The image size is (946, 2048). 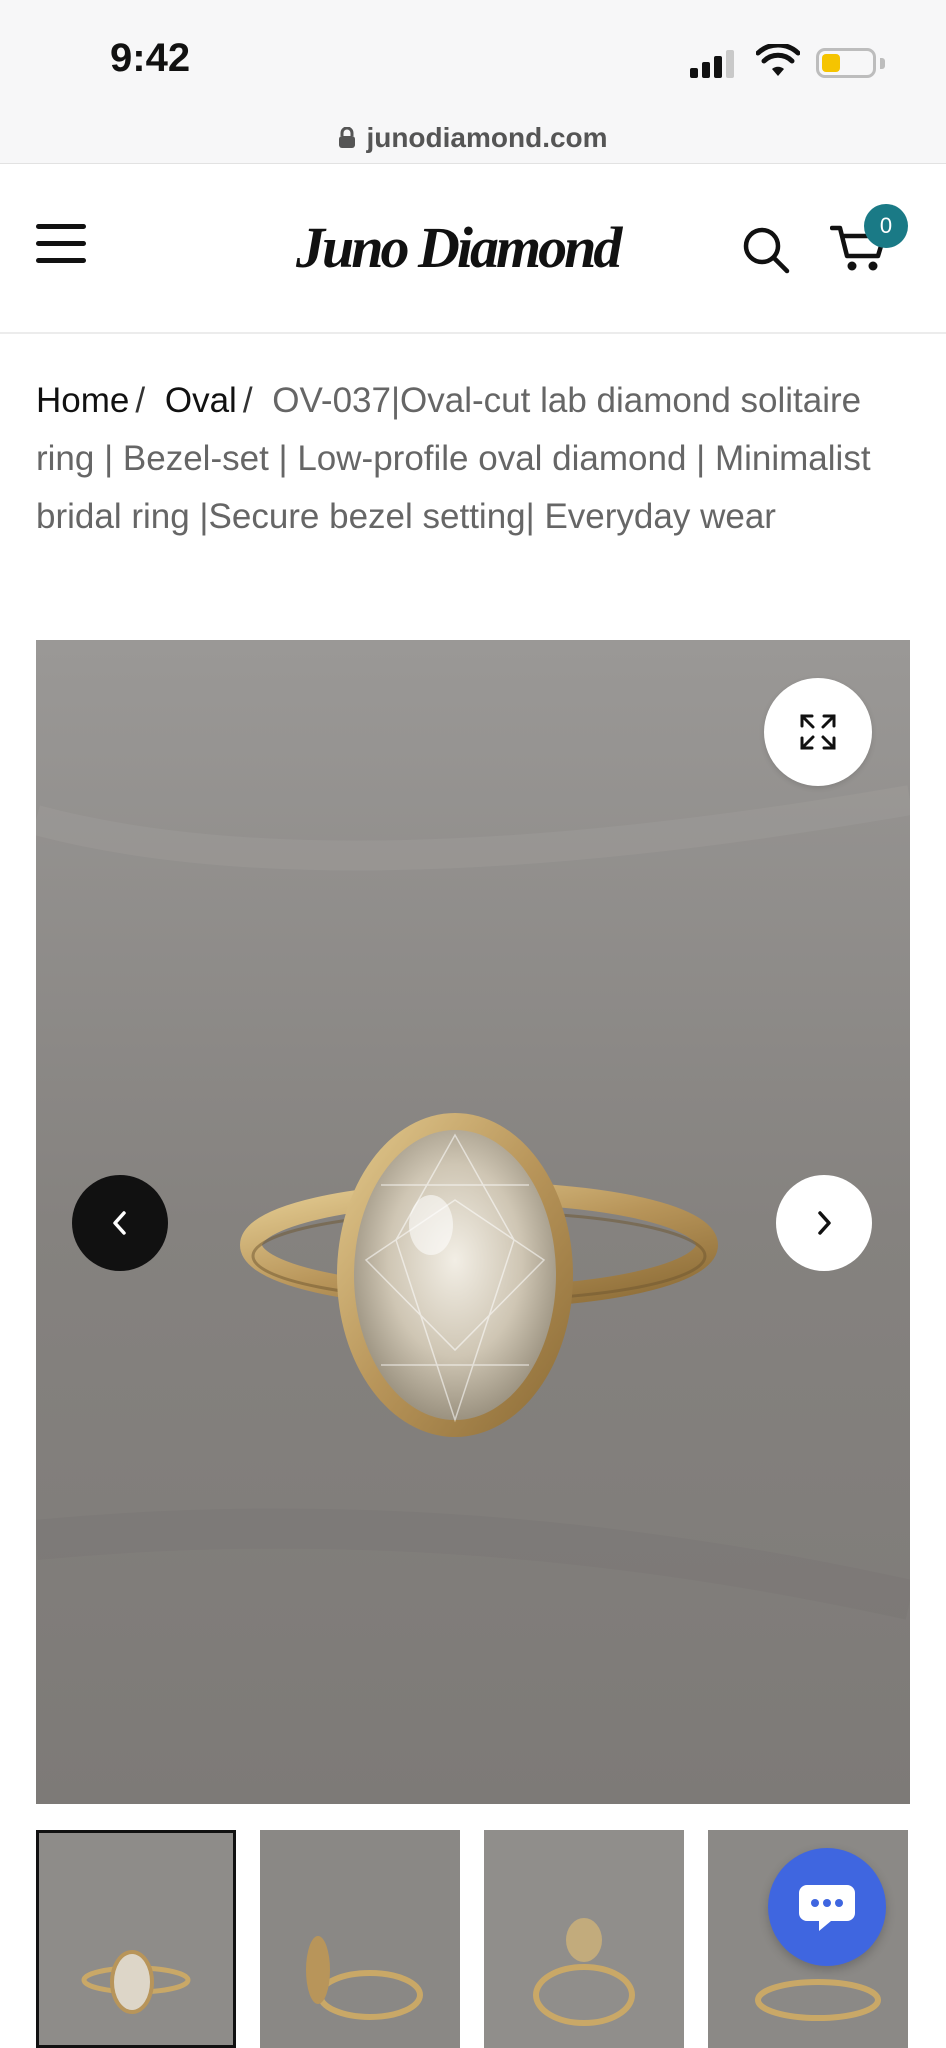 What do you see at coordinates (886, 226) in the screenshot?
I see `cart-count-badge: 0` at bounding box center [886, 226].